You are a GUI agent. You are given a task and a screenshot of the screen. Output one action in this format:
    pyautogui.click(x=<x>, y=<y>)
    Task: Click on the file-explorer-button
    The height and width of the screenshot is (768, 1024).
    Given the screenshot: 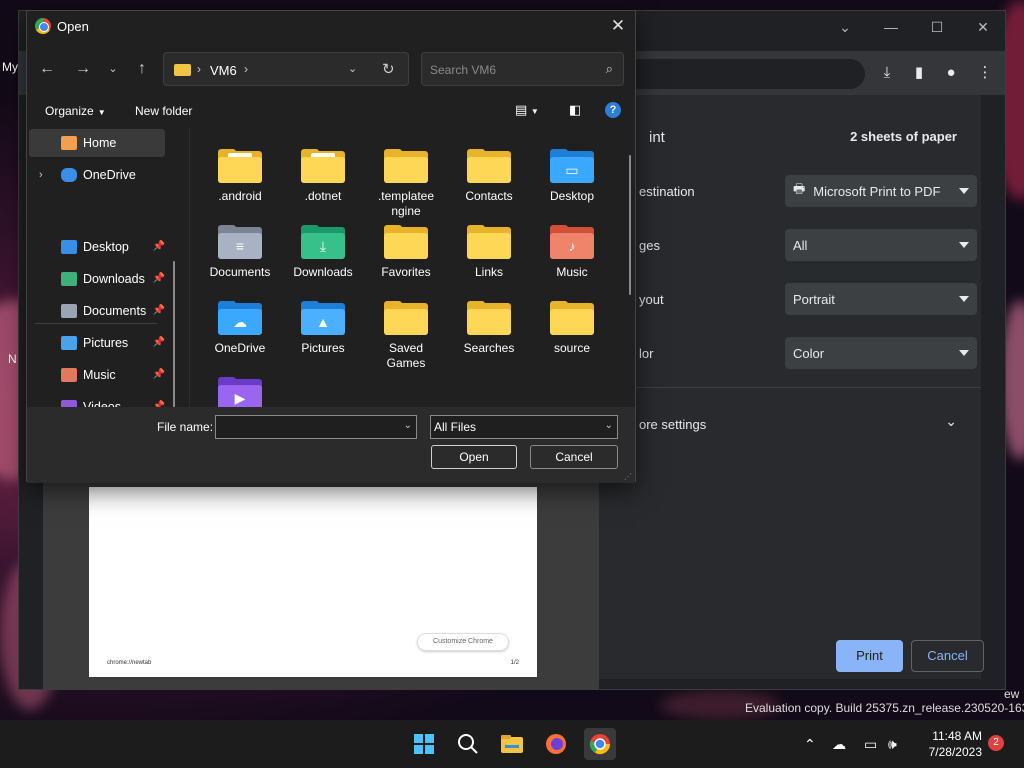 What is the action you would take?
    pyautogui.click(x=512, y=744)
    